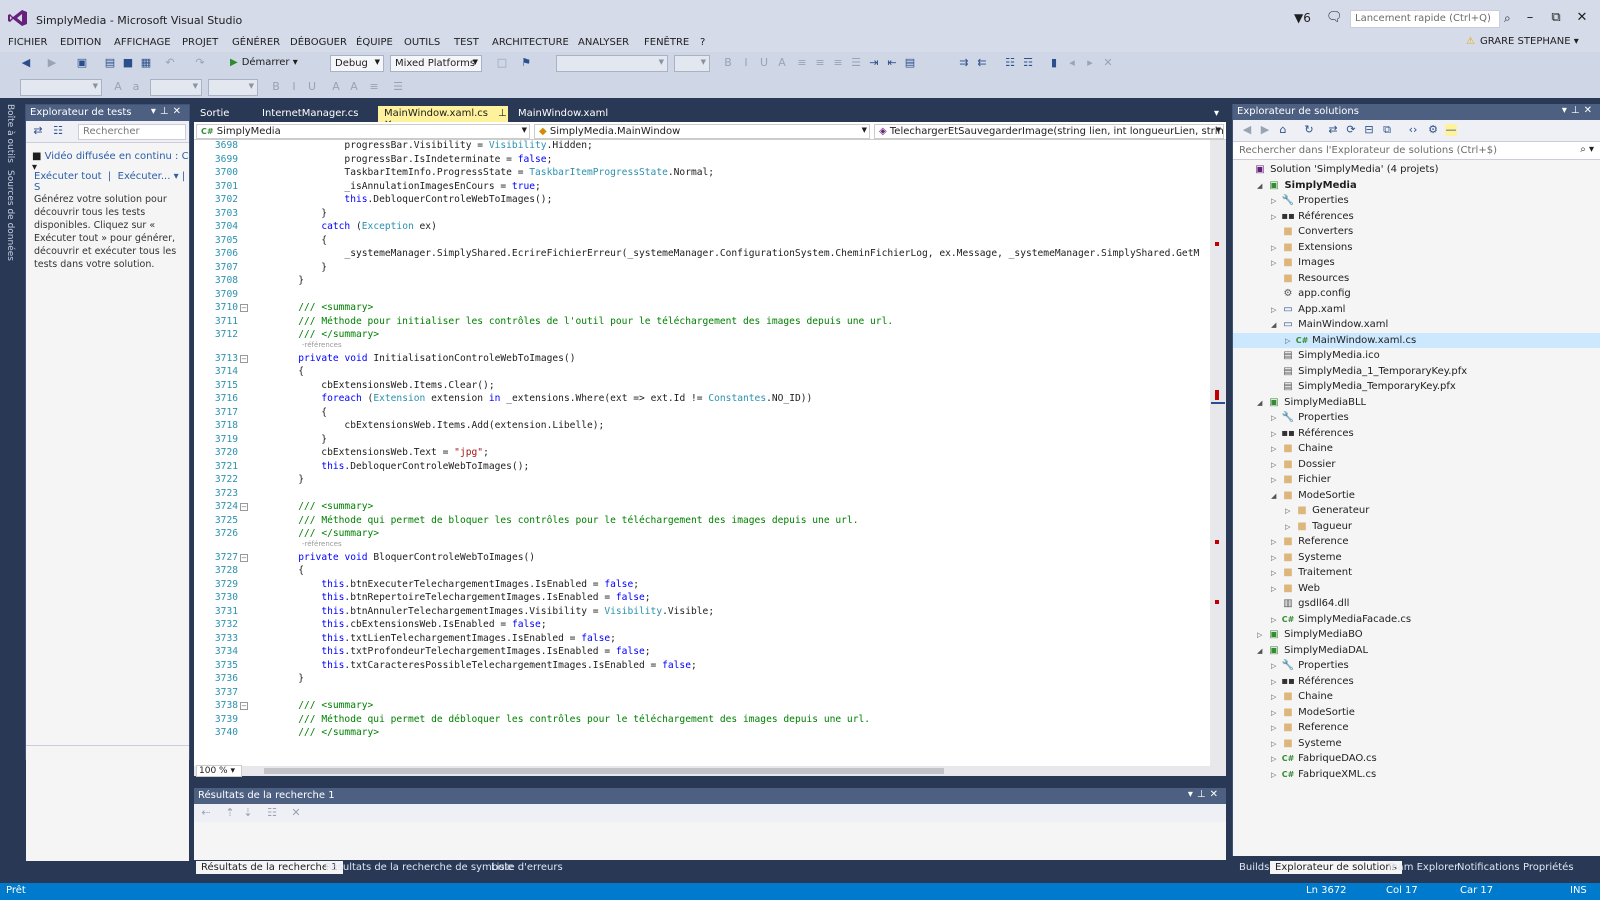 The height and width of the screenshot is (900, 1600). I want to click on panel-controls: ▾⊥✕, so click(1579, 110).